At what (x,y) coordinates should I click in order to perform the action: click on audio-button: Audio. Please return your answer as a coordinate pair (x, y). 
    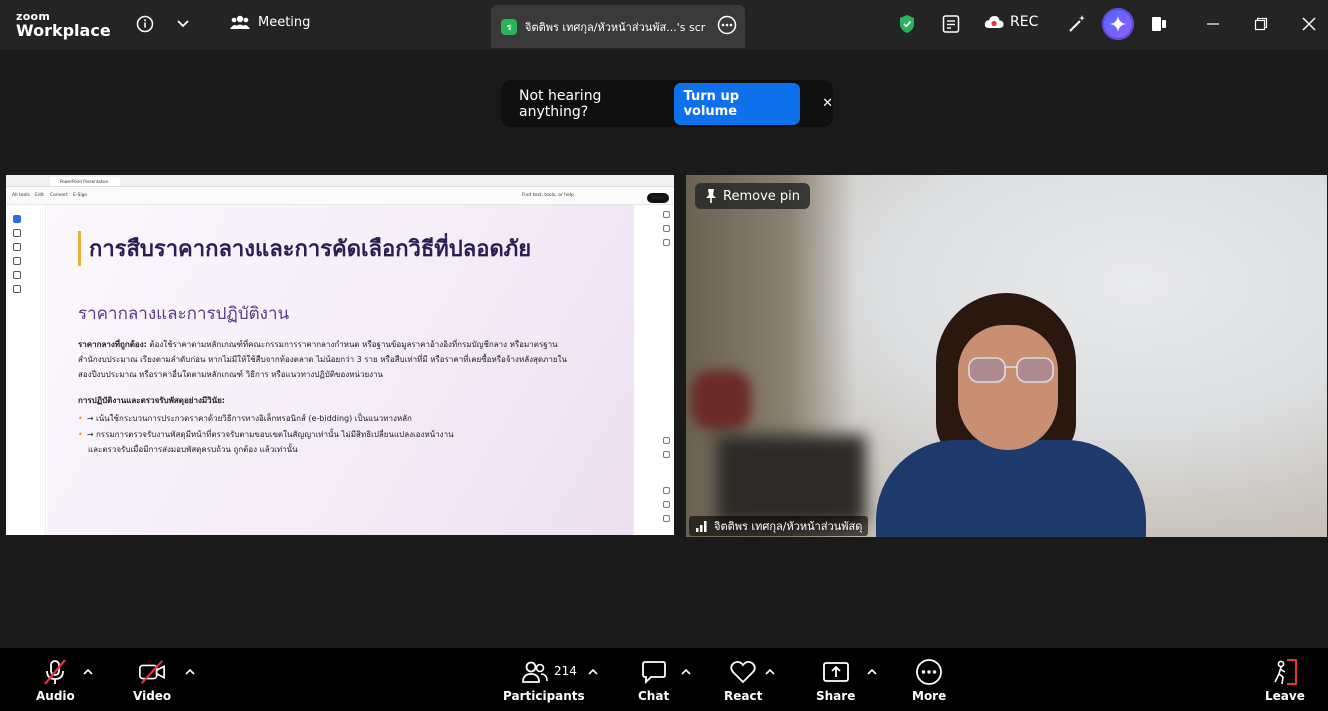
    Looking at the image, I should click on (55, 680).